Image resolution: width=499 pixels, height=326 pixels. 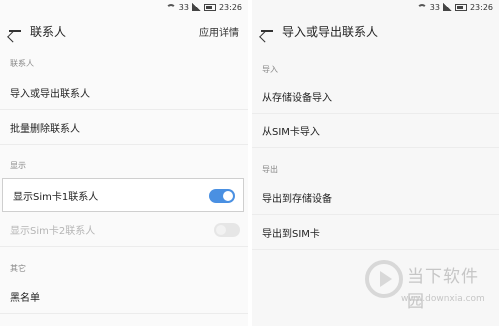 I want to click on item-label: 批量删除联系人, so click(x=45, y=129).